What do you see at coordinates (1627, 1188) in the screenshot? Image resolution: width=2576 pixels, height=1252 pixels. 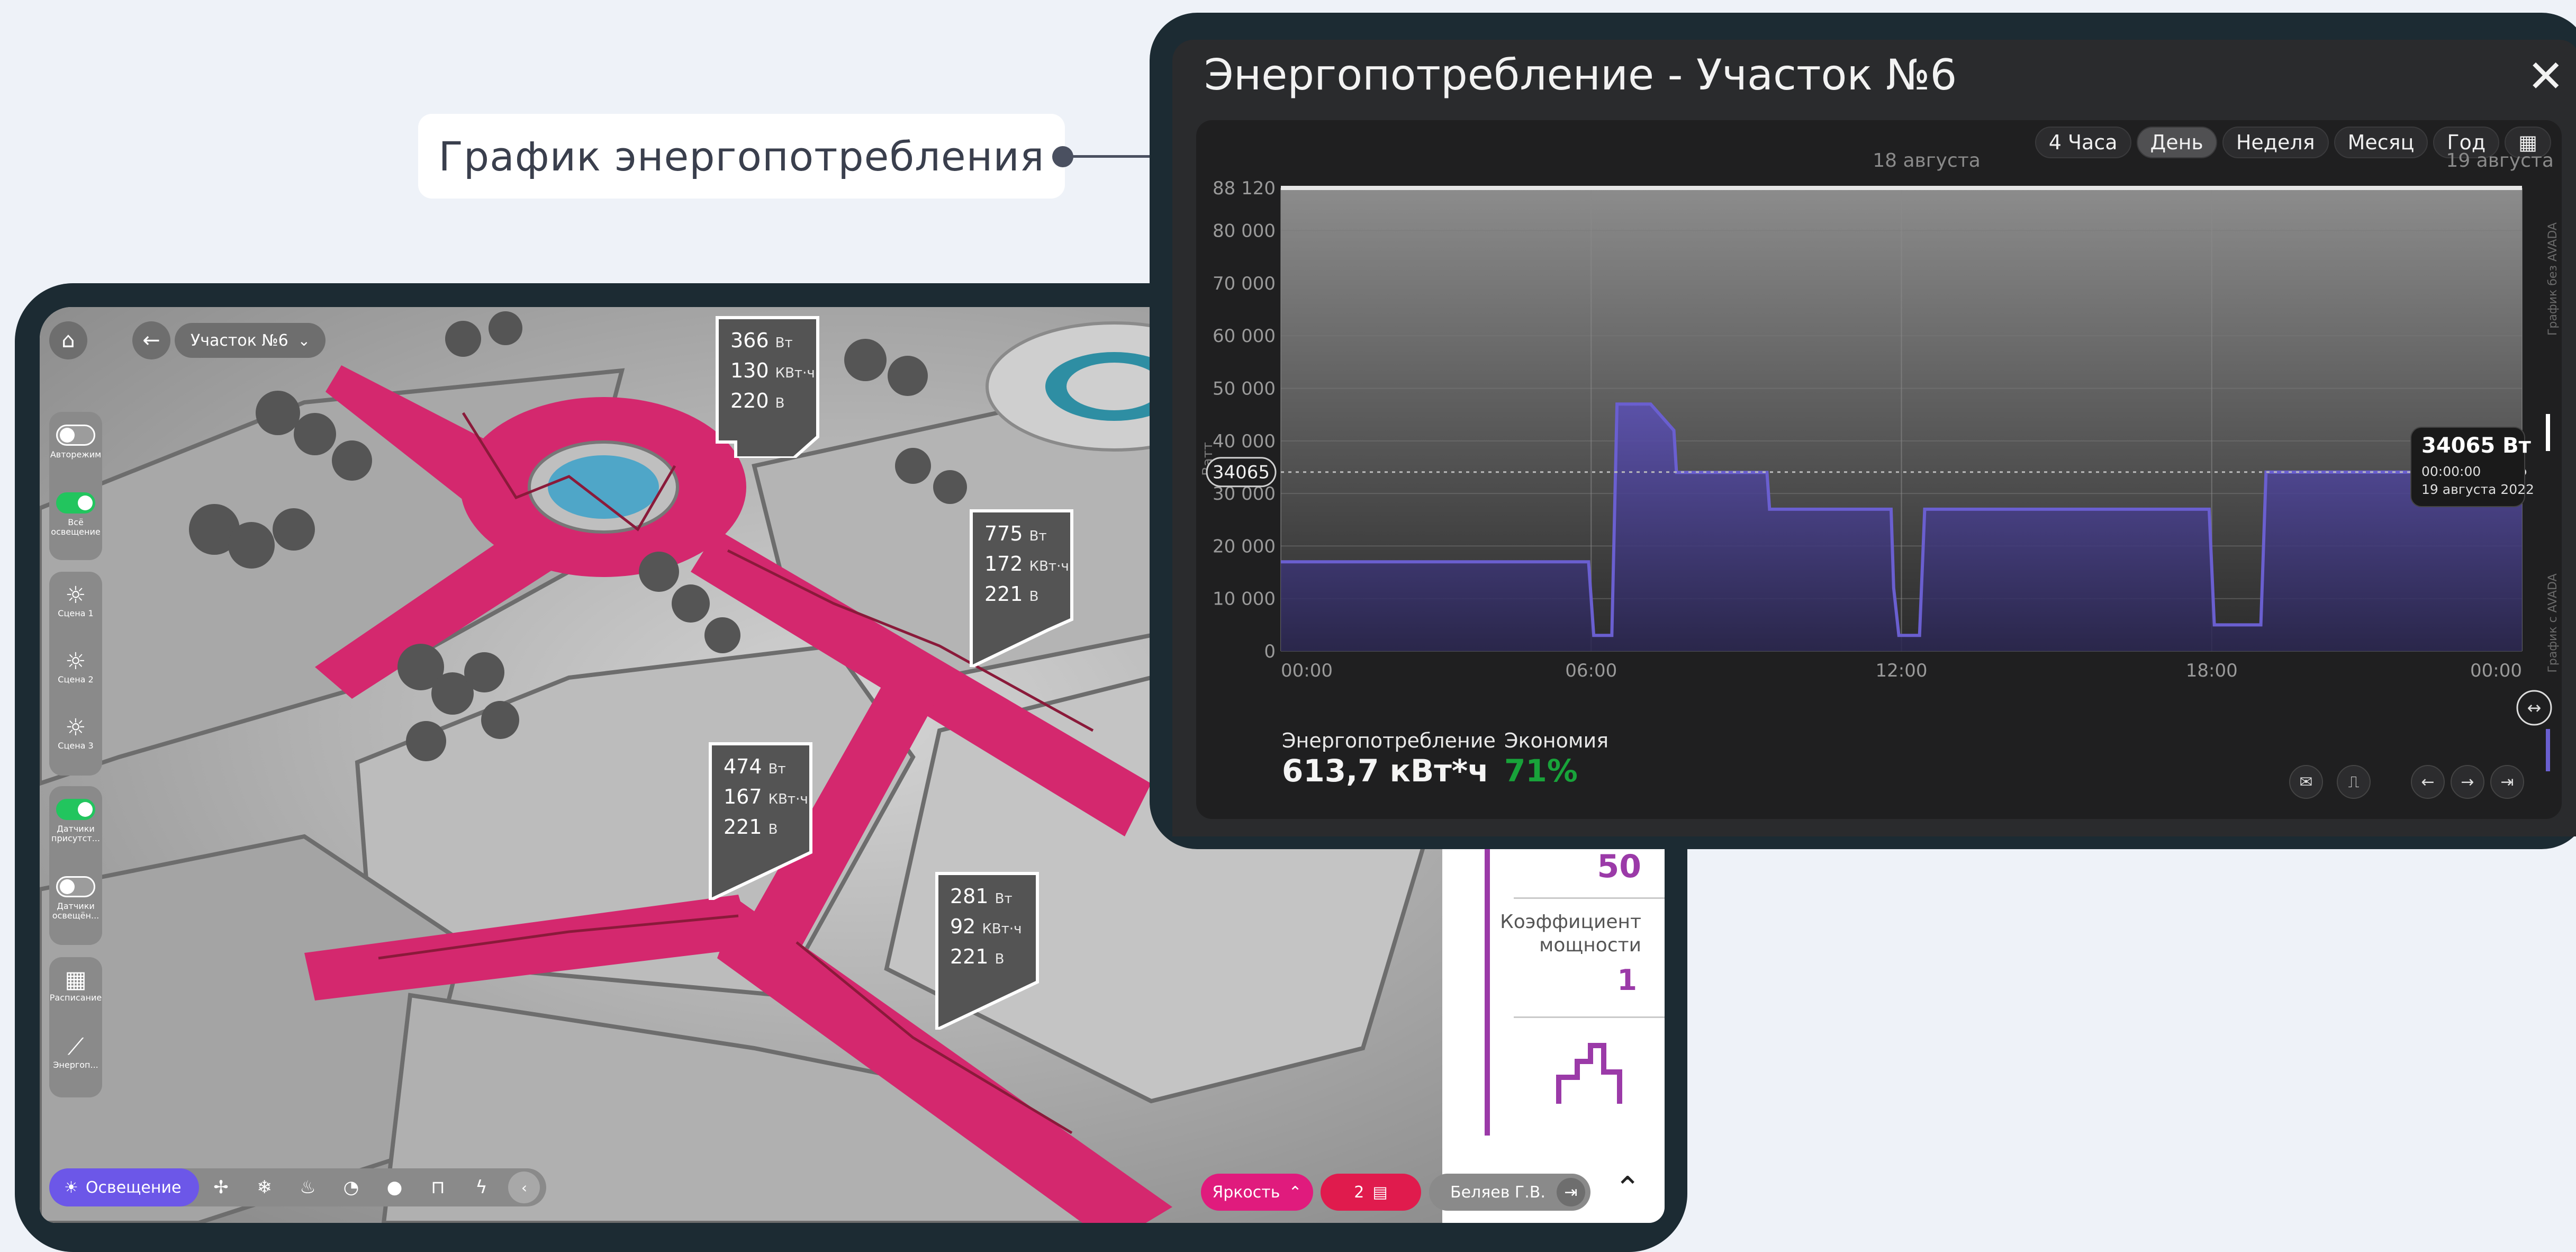 I see `expand-panel-icon: ⌃` at bounding box center [1627, 1188].